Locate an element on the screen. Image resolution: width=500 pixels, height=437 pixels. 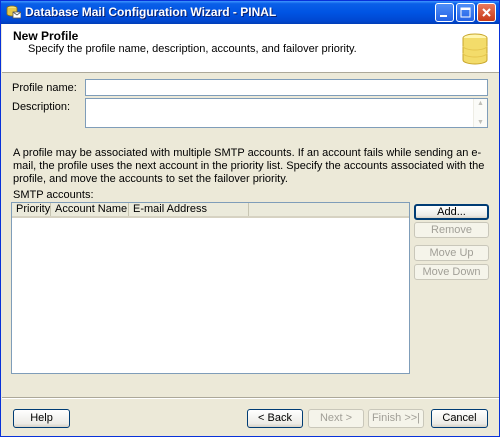
scroll-up-icon: ▲ is located at coordinates (480, 103).